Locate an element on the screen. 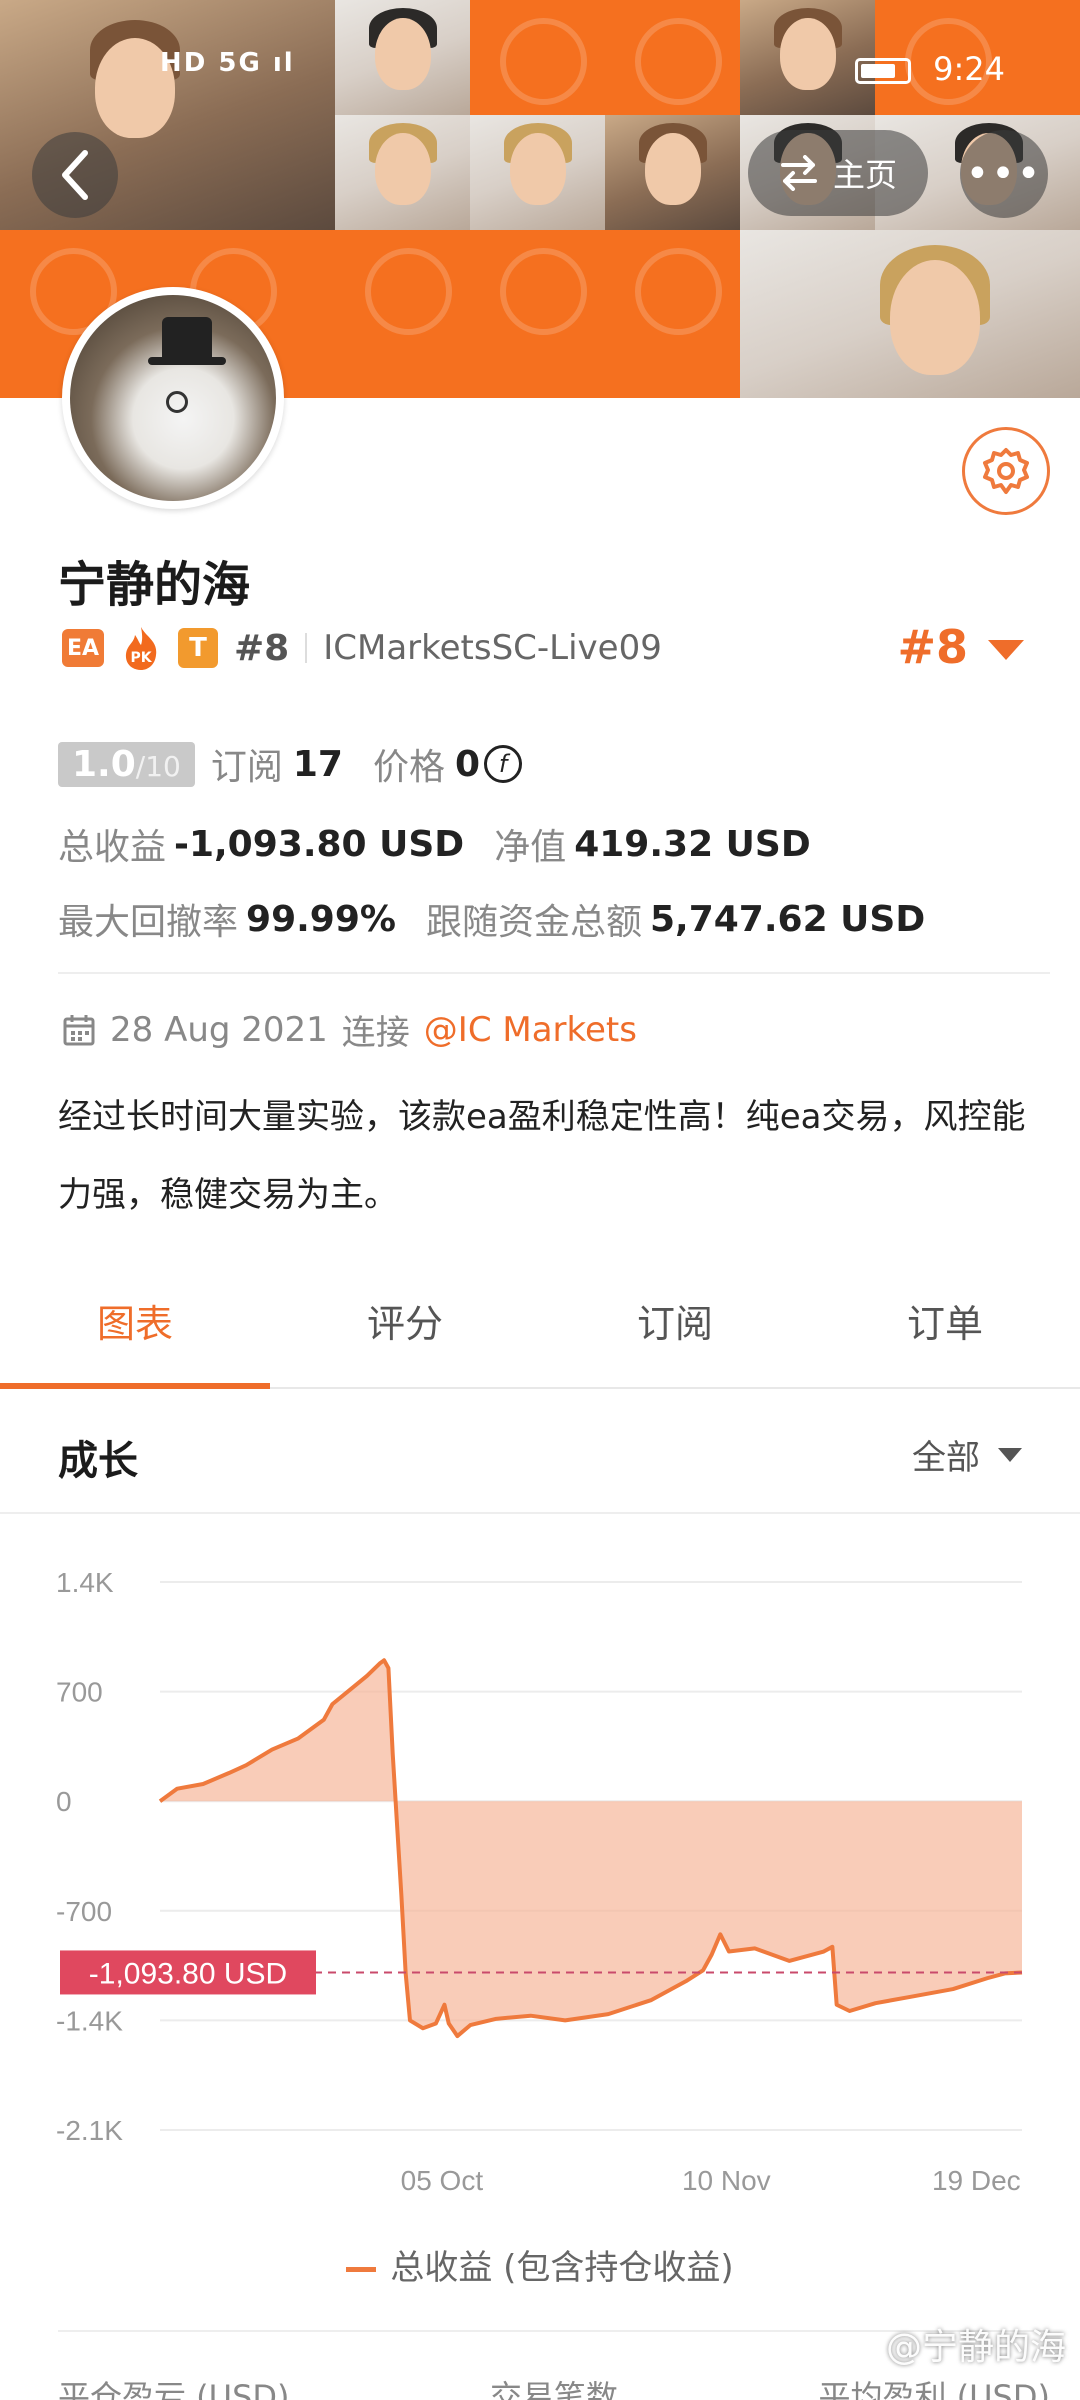 This screenshot has height=2400, width=1080. tab-chart: 图表 is located at coordinates (135, 1327).